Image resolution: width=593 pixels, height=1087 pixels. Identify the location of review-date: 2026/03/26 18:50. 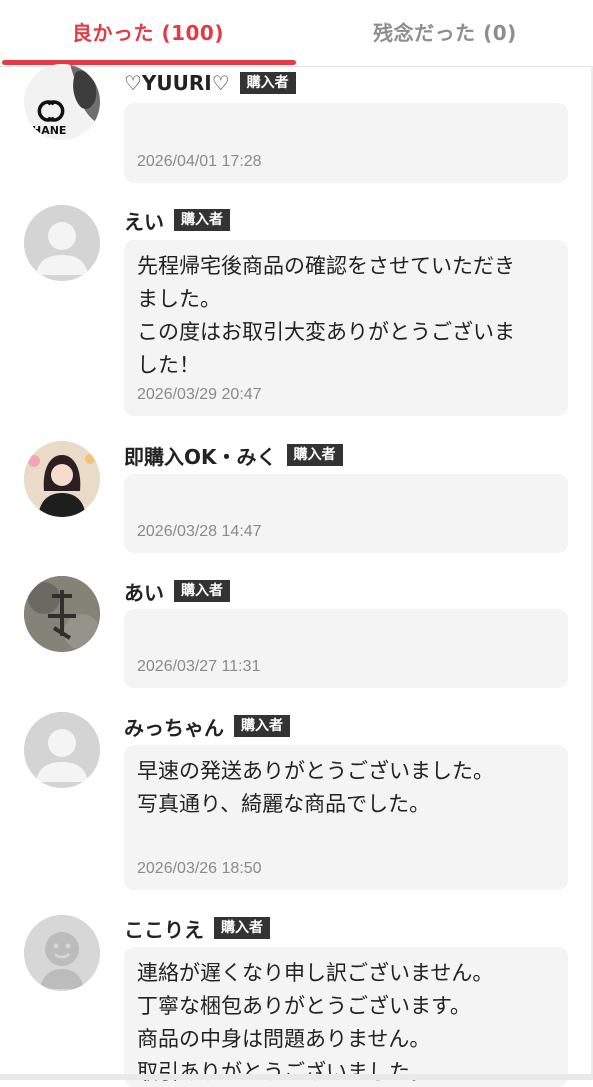
(199, 868).